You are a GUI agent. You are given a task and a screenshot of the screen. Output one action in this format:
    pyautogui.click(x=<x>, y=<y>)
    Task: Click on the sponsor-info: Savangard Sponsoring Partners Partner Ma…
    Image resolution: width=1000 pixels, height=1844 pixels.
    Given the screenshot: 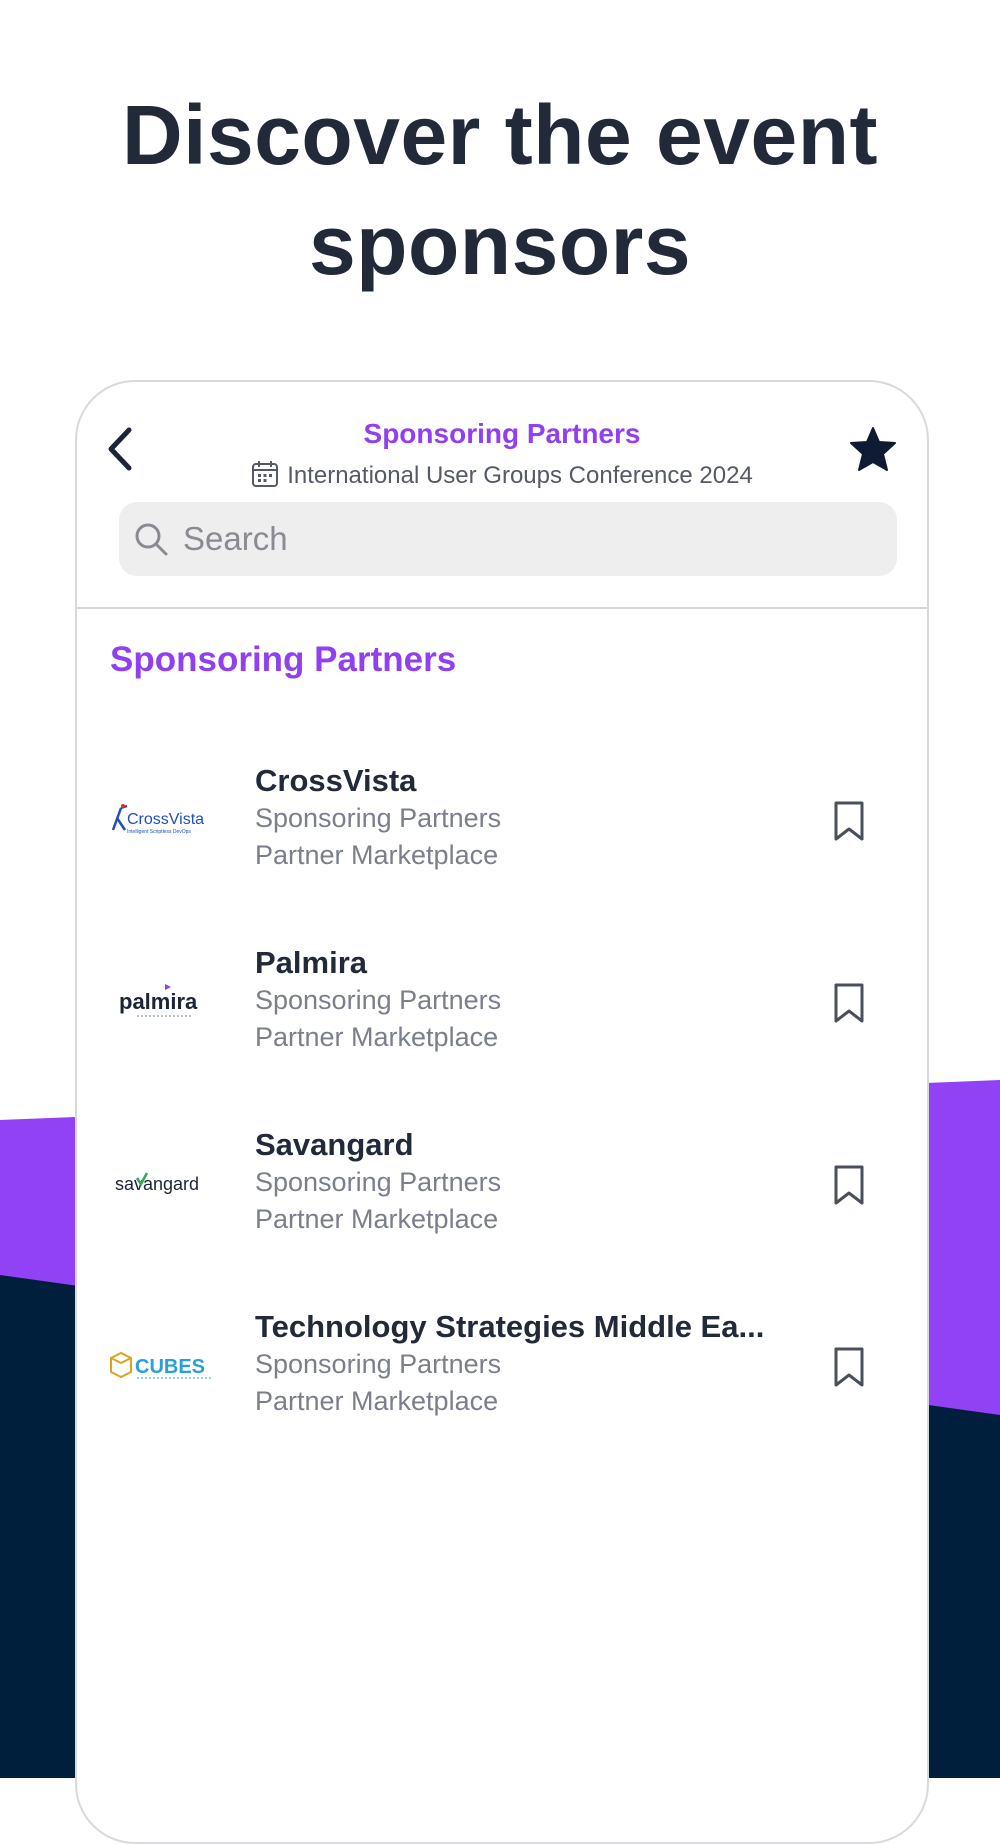 What is the action you would take?
    pyautogui.click(x=521, y=1182)
    